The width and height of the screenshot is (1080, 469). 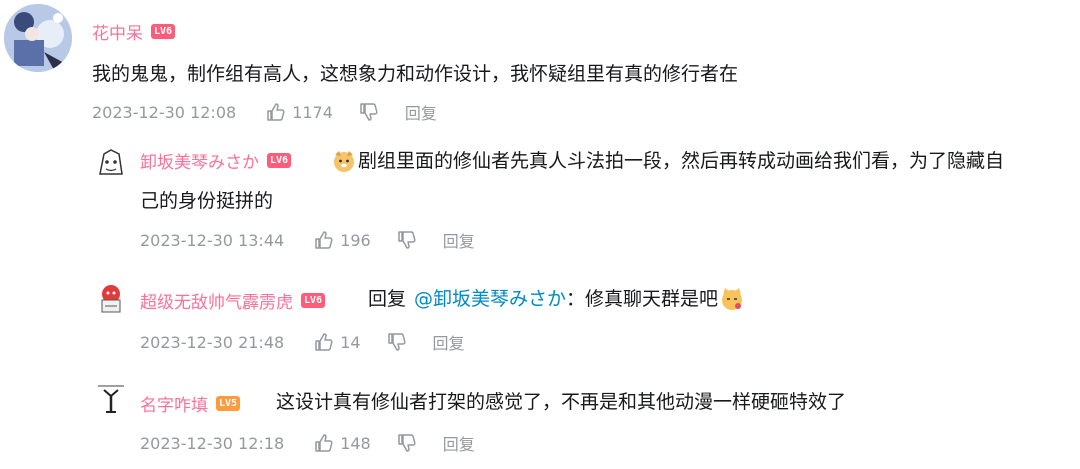 I want to click on comment-text: 剧组里面的修仙者先真人斗法拍一段，然后再转成动画给我们看，为了隐藏自, so click(x=681, y=161).